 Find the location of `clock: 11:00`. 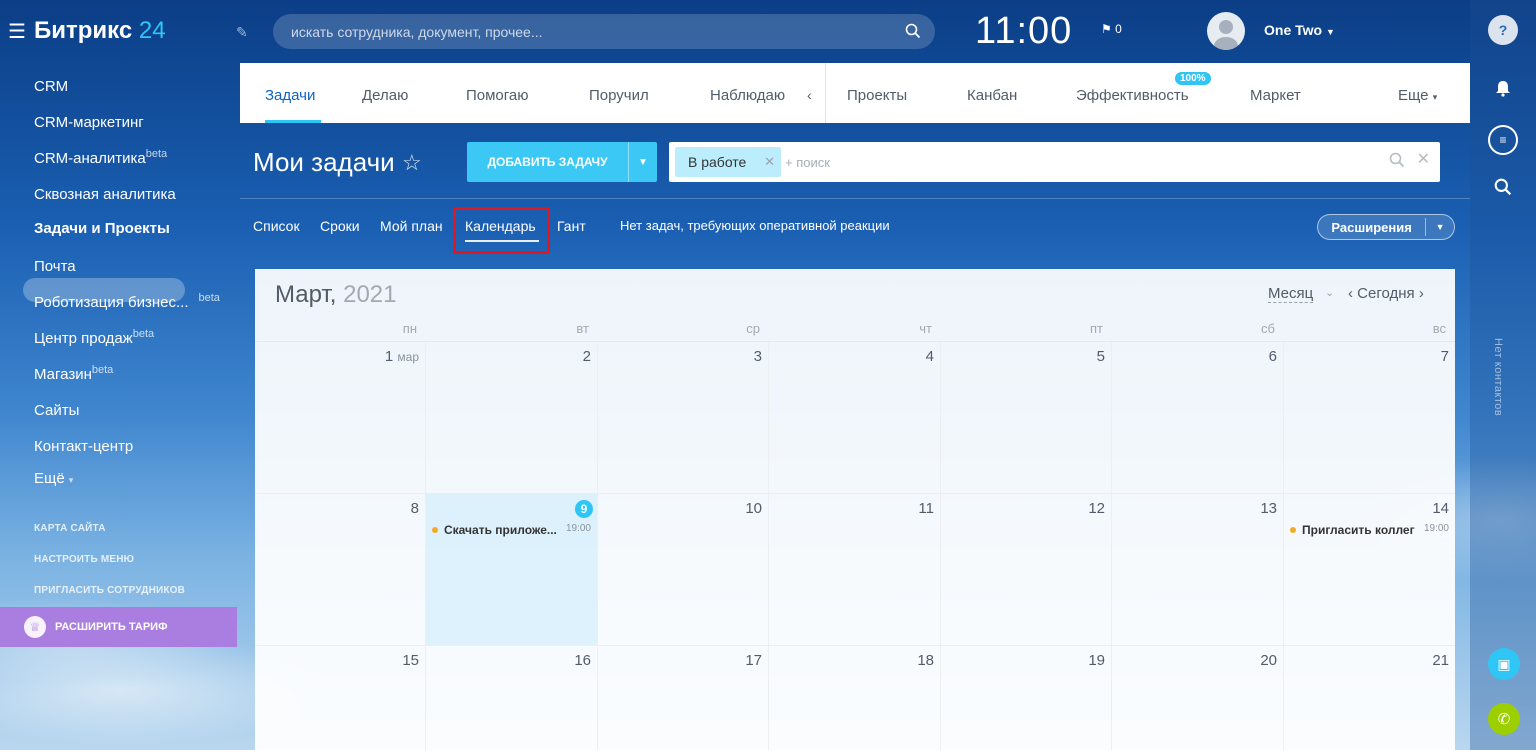

clock: 11:00 is located at coordinates (1023, 31).